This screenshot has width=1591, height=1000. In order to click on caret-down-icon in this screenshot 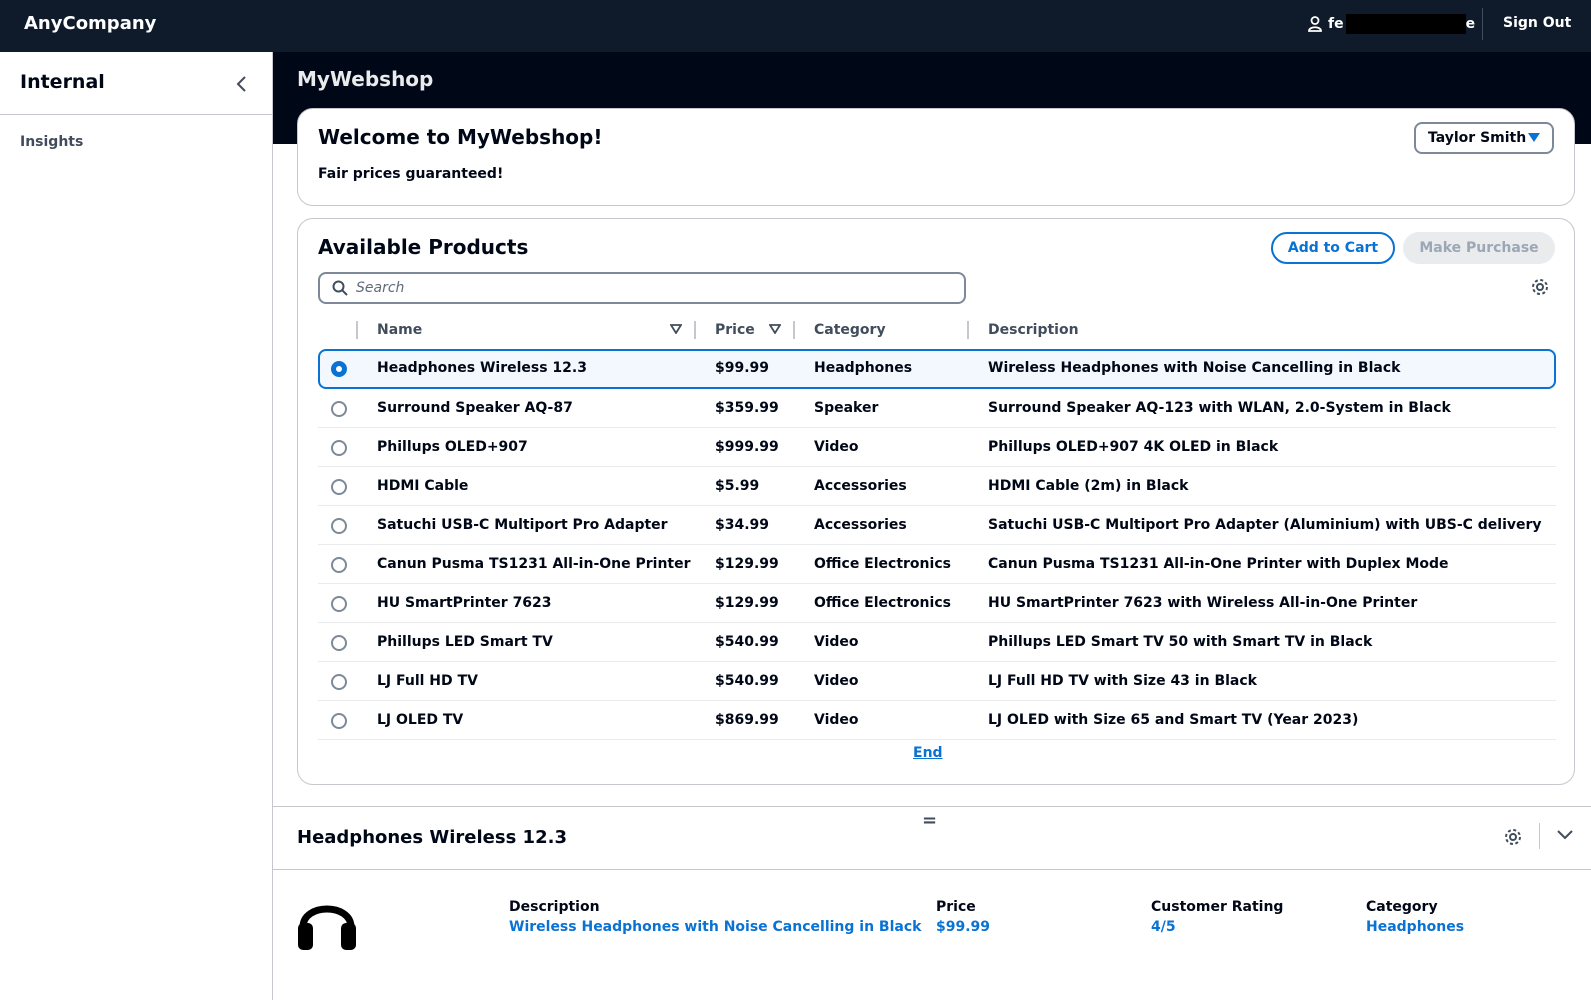, I will do `click(1534, 137)`.